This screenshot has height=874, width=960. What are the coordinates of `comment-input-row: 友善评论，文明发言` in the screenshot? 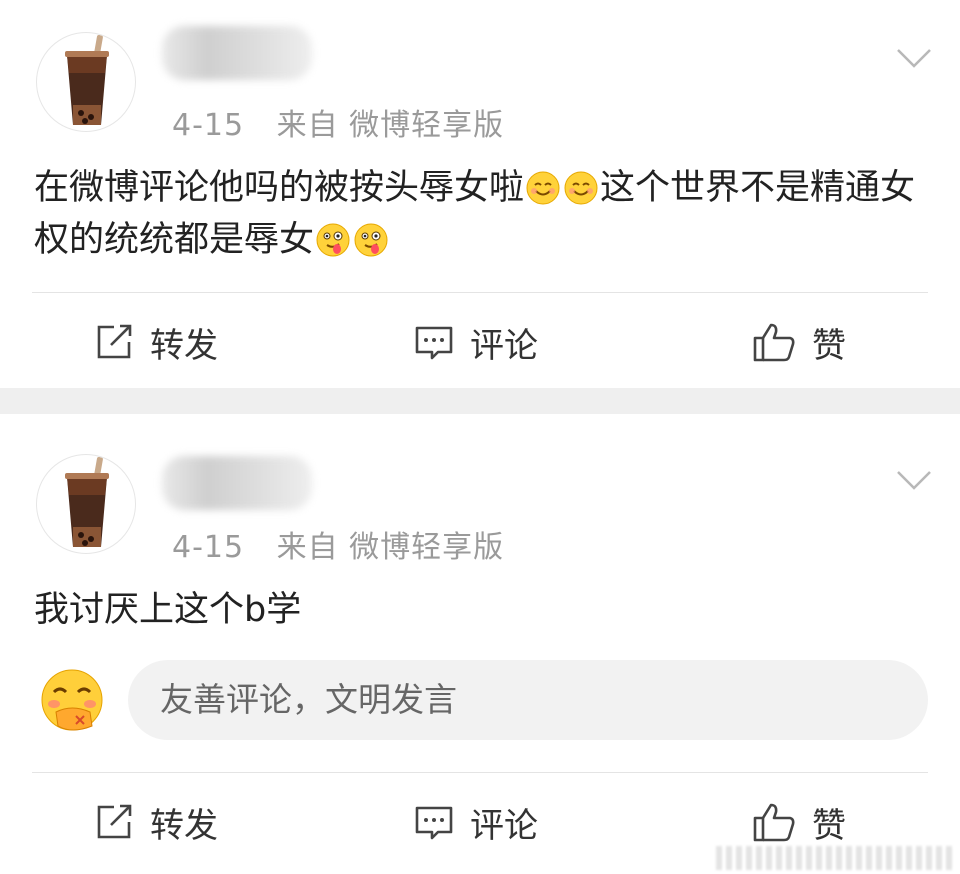 It's located at (480, 702).